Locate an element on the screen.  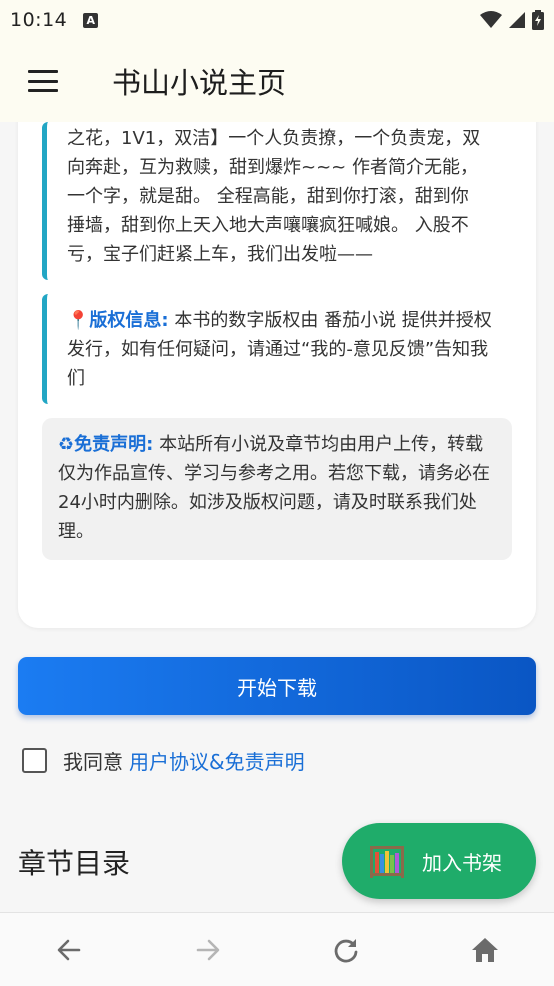
home-button is located at coordinates (485, 950).